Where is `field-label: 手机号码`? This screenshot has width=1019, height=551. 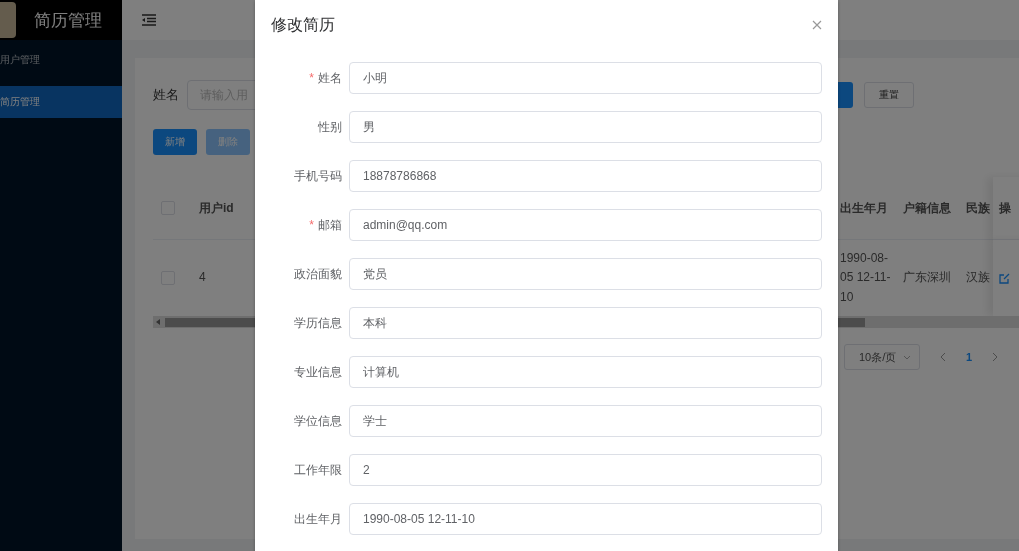
field-label: 手机号码 is located at coordinates (318, 176).